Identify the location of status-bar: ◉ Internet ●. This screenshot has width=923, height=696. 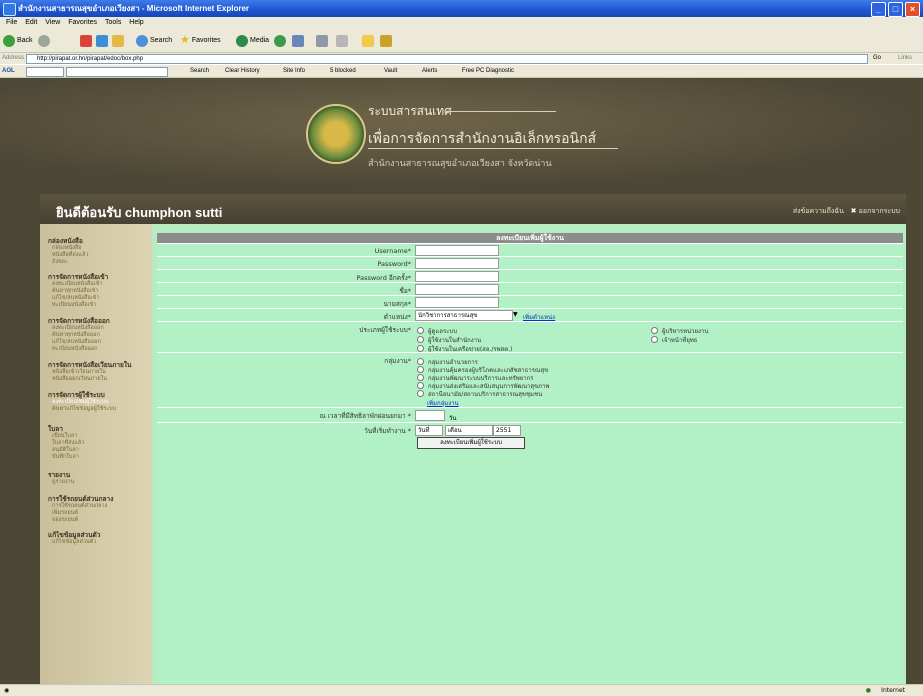
(461, 690).